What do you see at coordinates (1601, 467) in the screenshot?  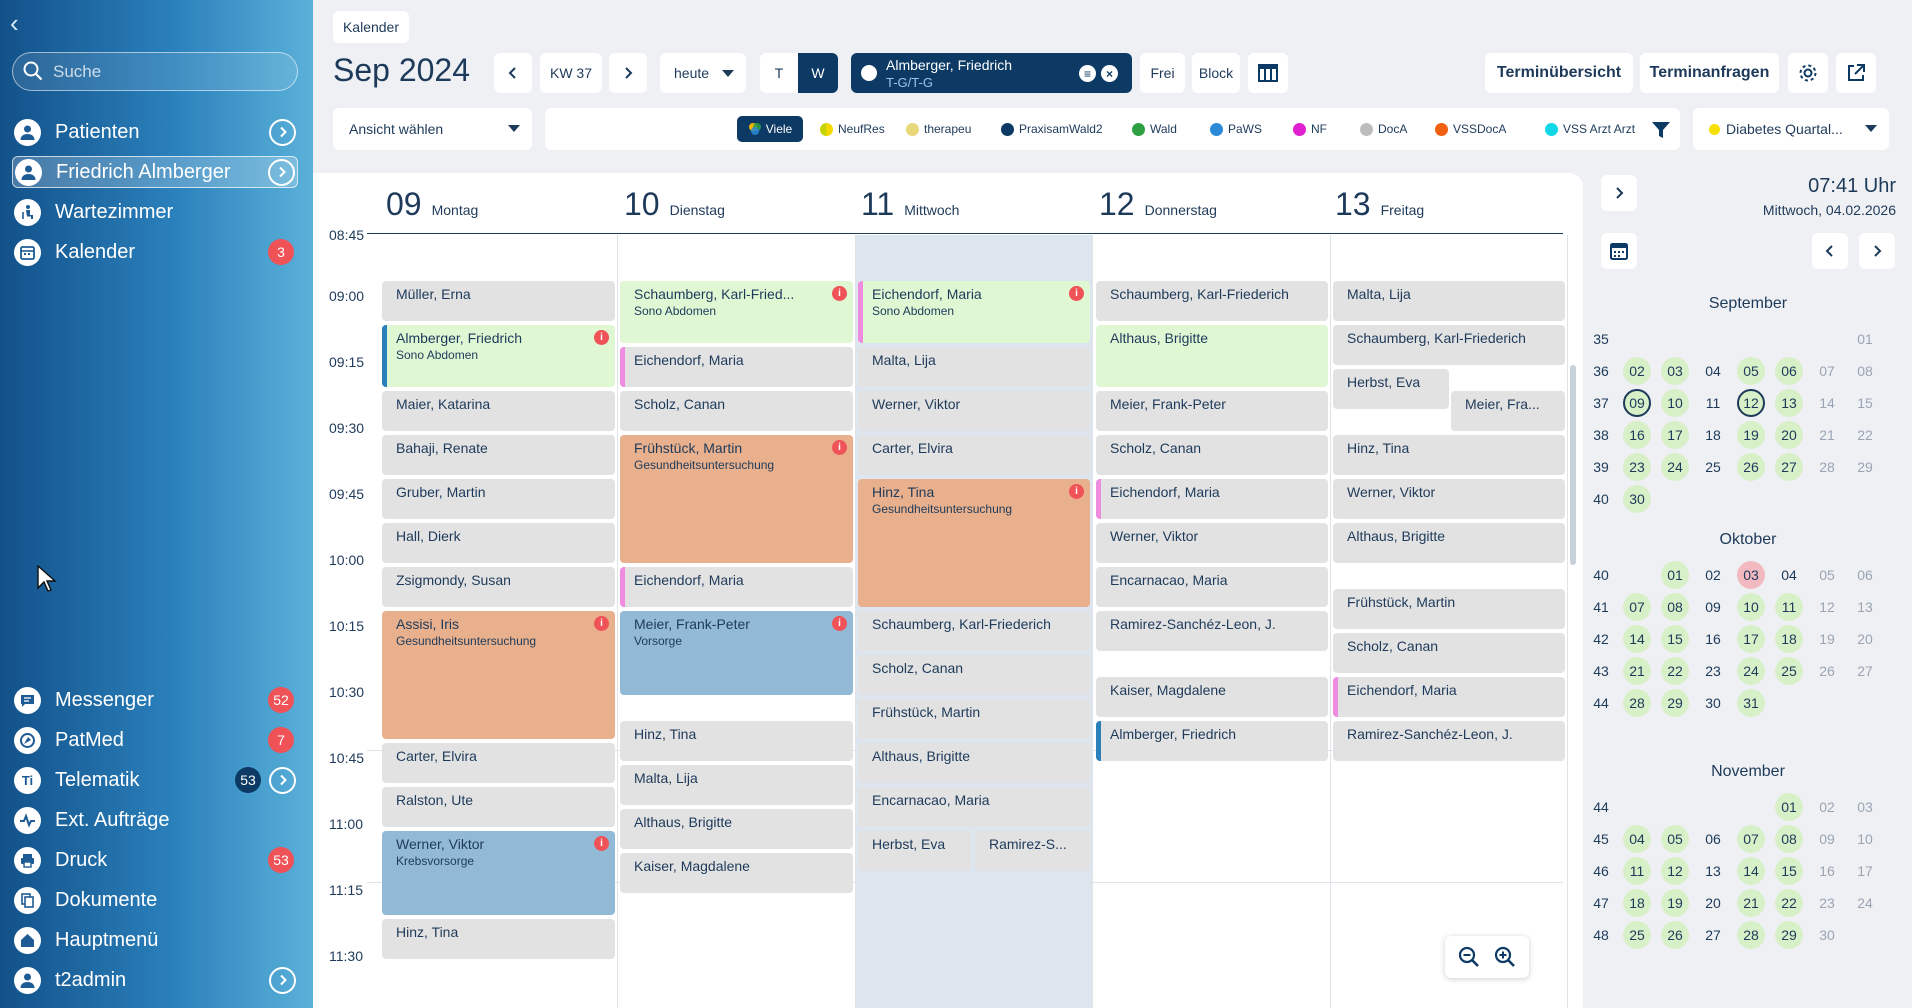 I see `week-number: 39` at bounding box center [1601, 467].